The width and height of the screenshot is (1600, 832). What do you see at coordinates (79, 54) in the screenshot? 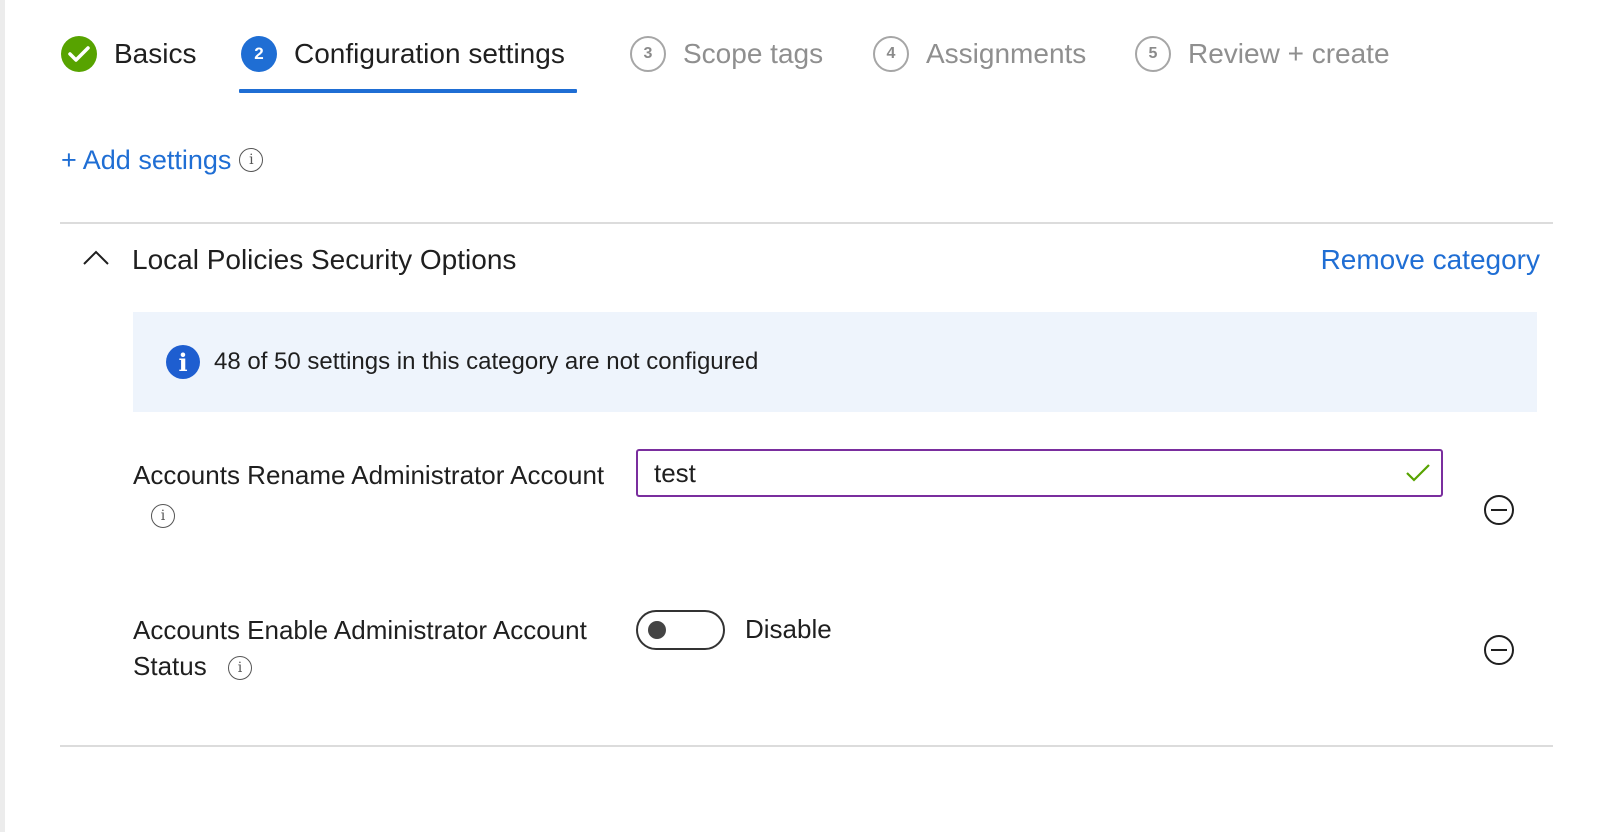
I see `checkmark-icon` at bounding box center [79, 54].